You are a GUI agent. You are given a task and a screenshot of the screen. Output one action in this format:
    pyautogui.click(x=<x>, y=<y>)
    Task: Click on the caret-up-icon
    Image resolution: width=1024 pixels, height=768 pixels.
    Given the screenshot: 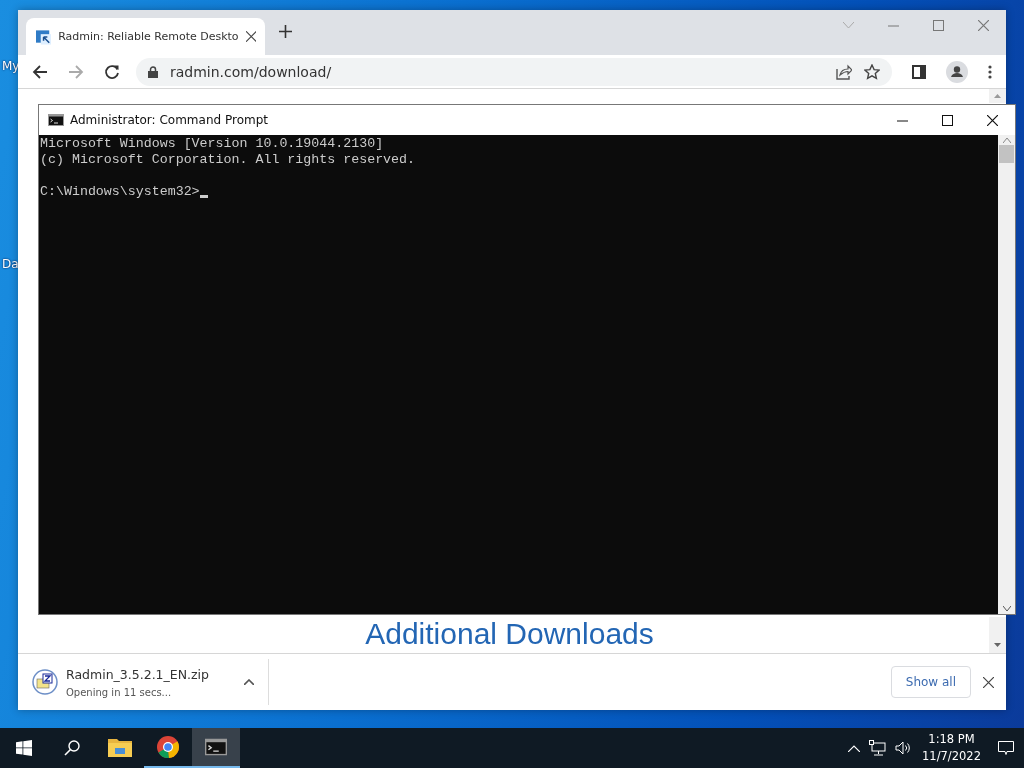 What is the action you would take?
    pyautogui.click(x=249, y=682)
    